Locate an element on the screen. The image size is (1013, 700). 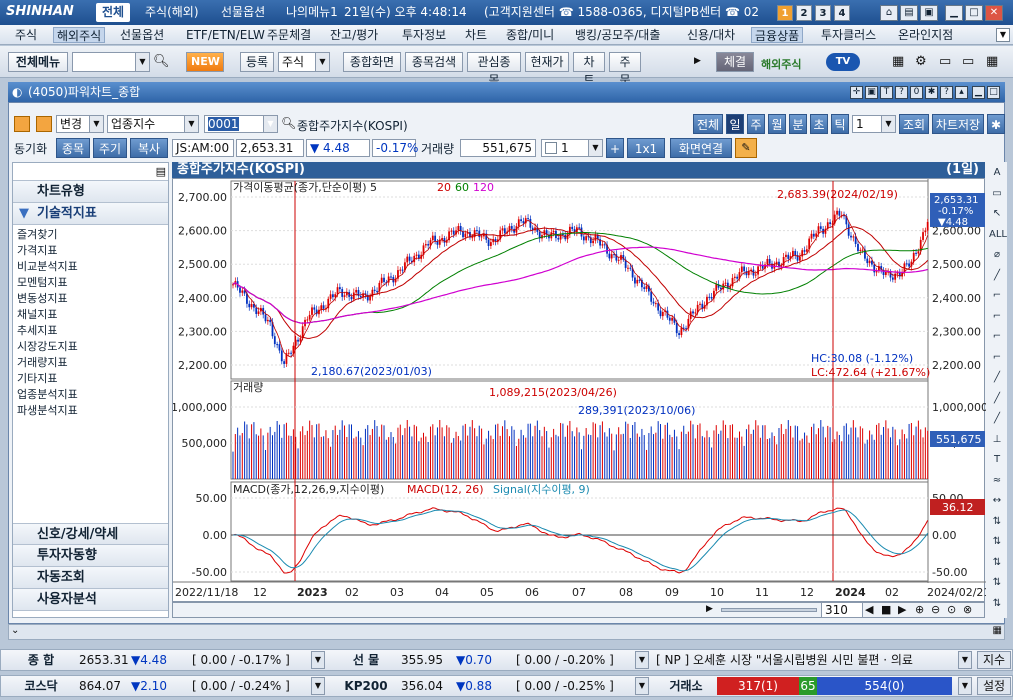
period-minute-button: 분 is located at coordinates (798, 124).